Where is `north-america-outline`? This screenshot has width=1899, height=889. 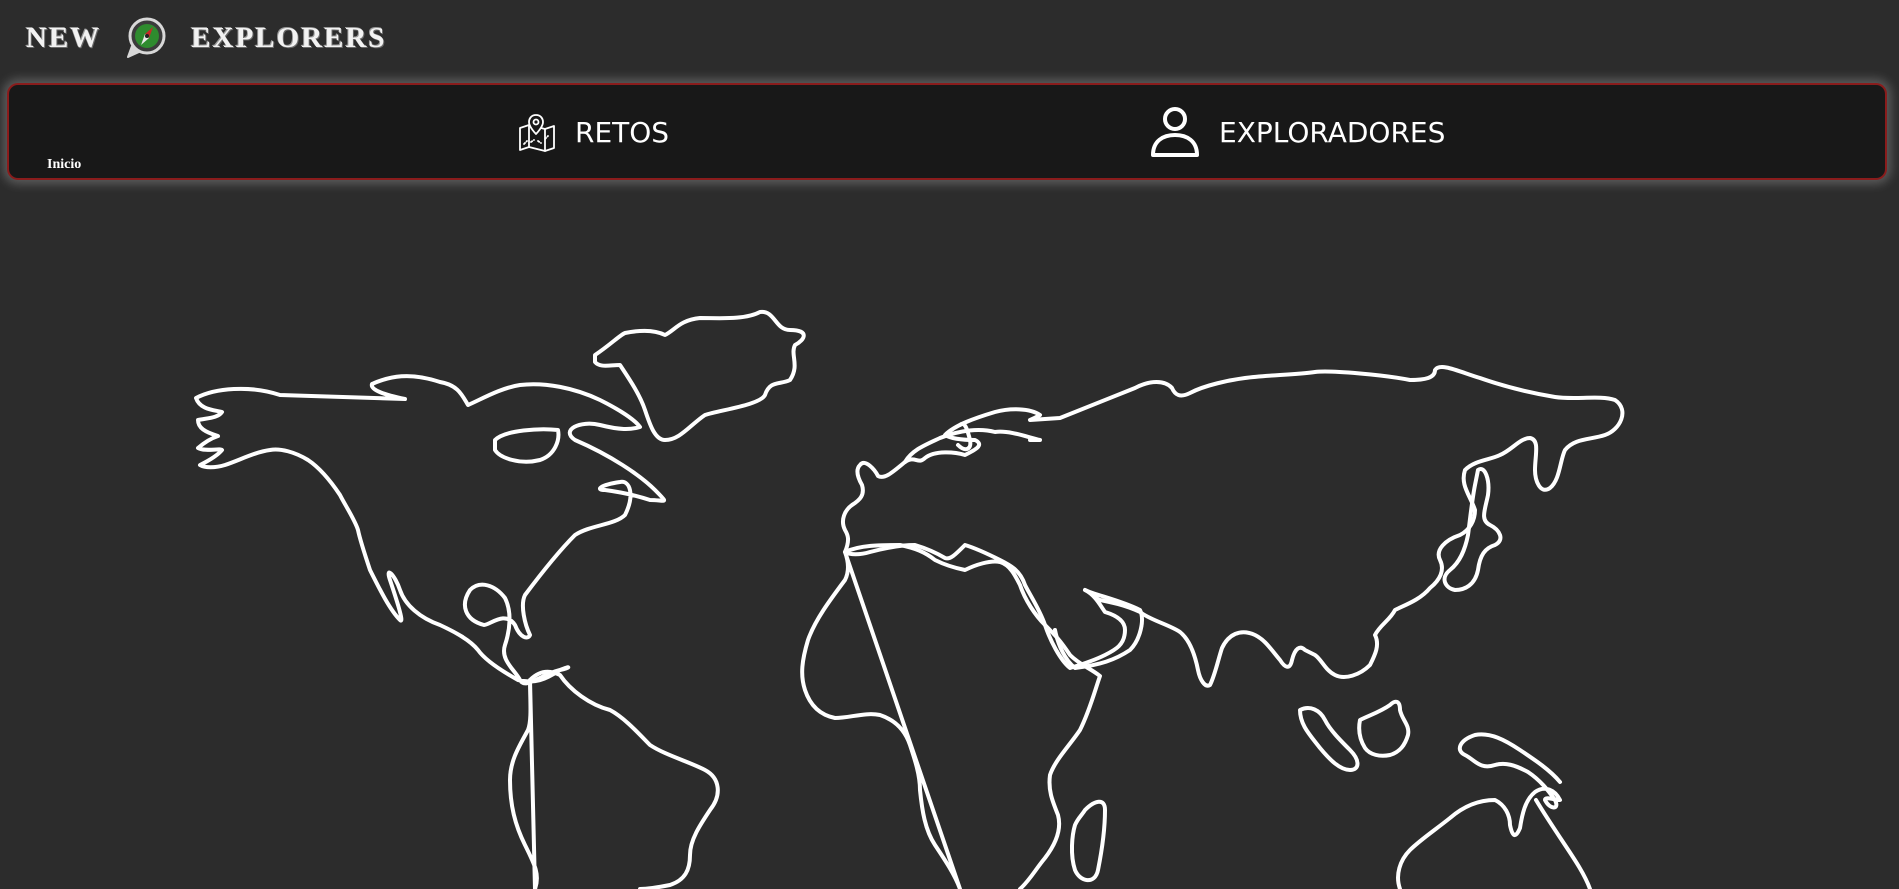 north-america-outline is located at coordinates (430, 530).